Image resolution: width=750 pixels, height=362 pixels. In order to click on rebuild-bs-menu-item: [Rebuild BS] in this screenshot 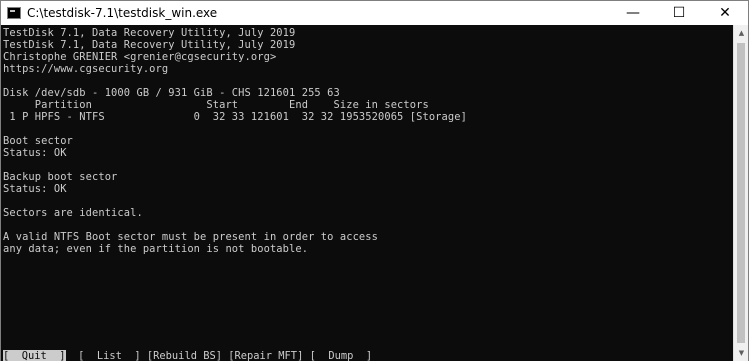, I will do `click(184, 355)`.